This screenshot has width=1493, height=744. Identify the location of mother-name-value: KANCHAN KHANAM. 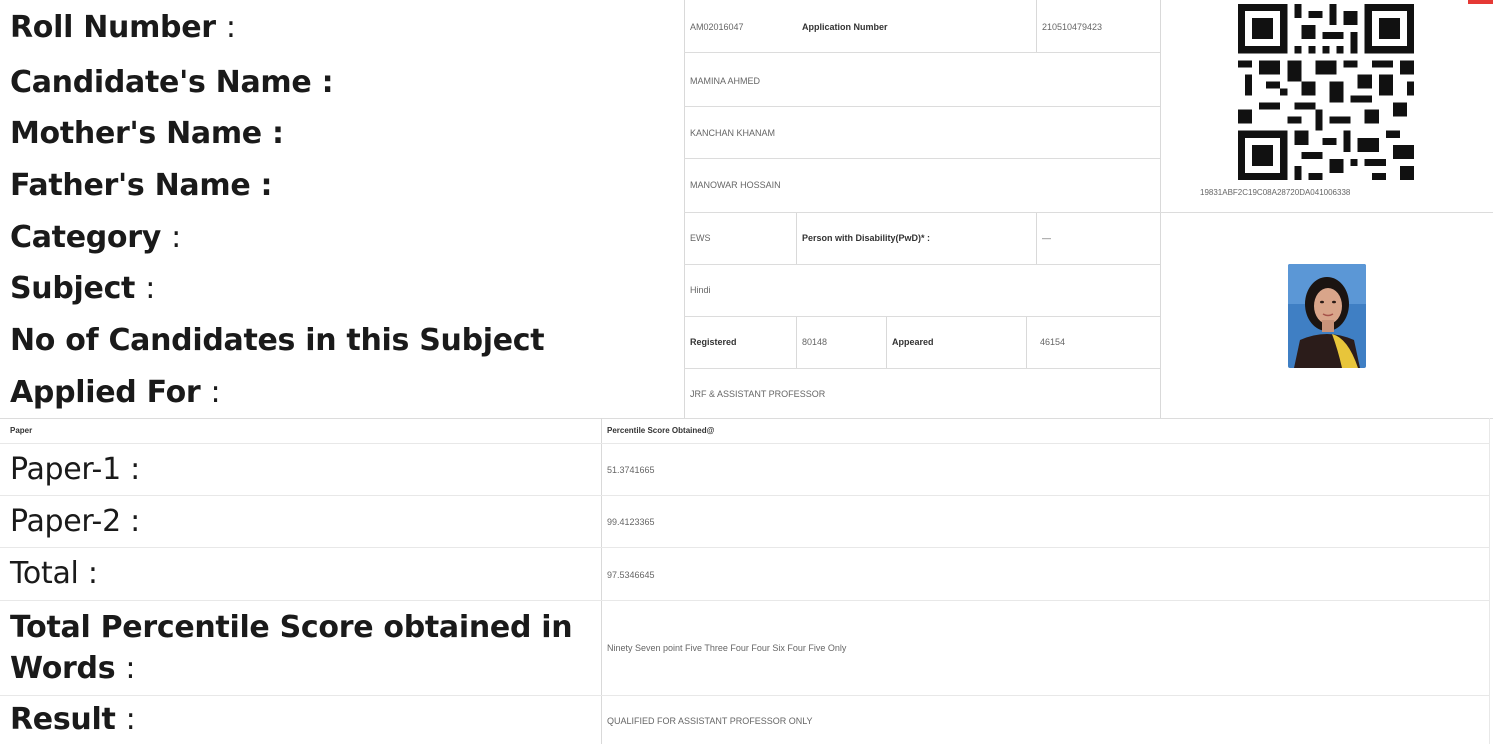
(733, 133).